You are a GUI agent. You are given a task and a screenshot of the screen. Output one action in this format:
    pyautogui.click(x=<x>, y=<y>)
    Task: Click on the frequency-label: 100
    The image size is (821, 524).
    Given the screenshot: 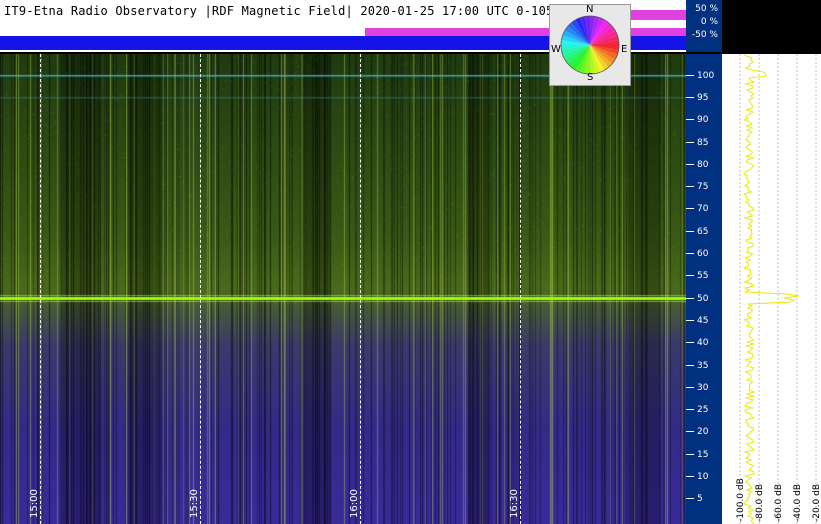 What is the action you would take?
    pyautogui.click(x=706, y=76)
    